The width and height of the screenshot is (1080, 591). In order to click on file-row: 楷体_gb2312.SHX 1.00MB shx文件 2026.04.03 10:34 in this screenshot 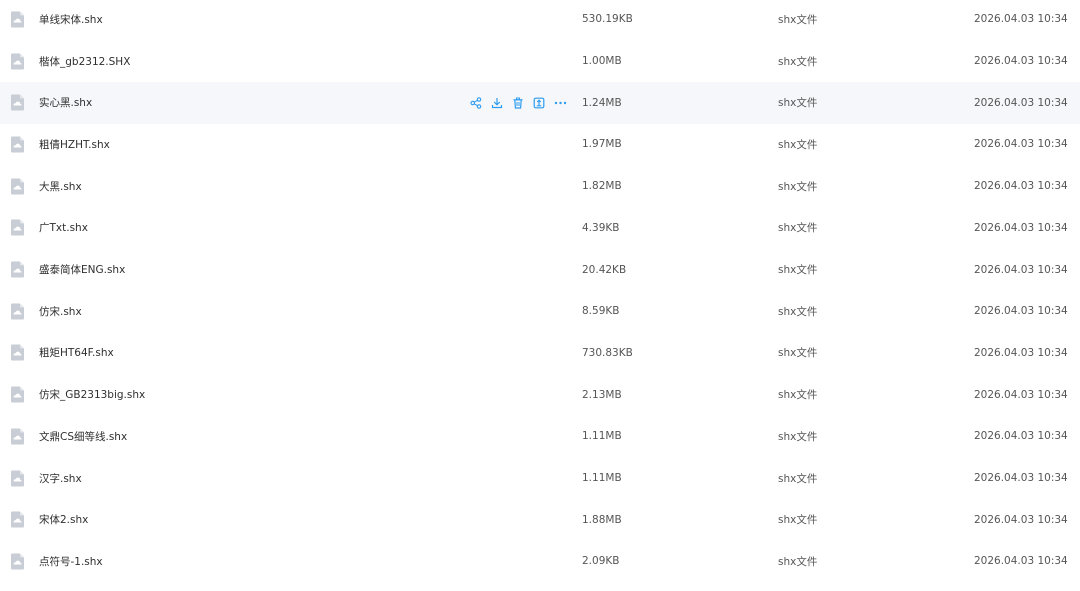, I will do `click(540, 61)`.